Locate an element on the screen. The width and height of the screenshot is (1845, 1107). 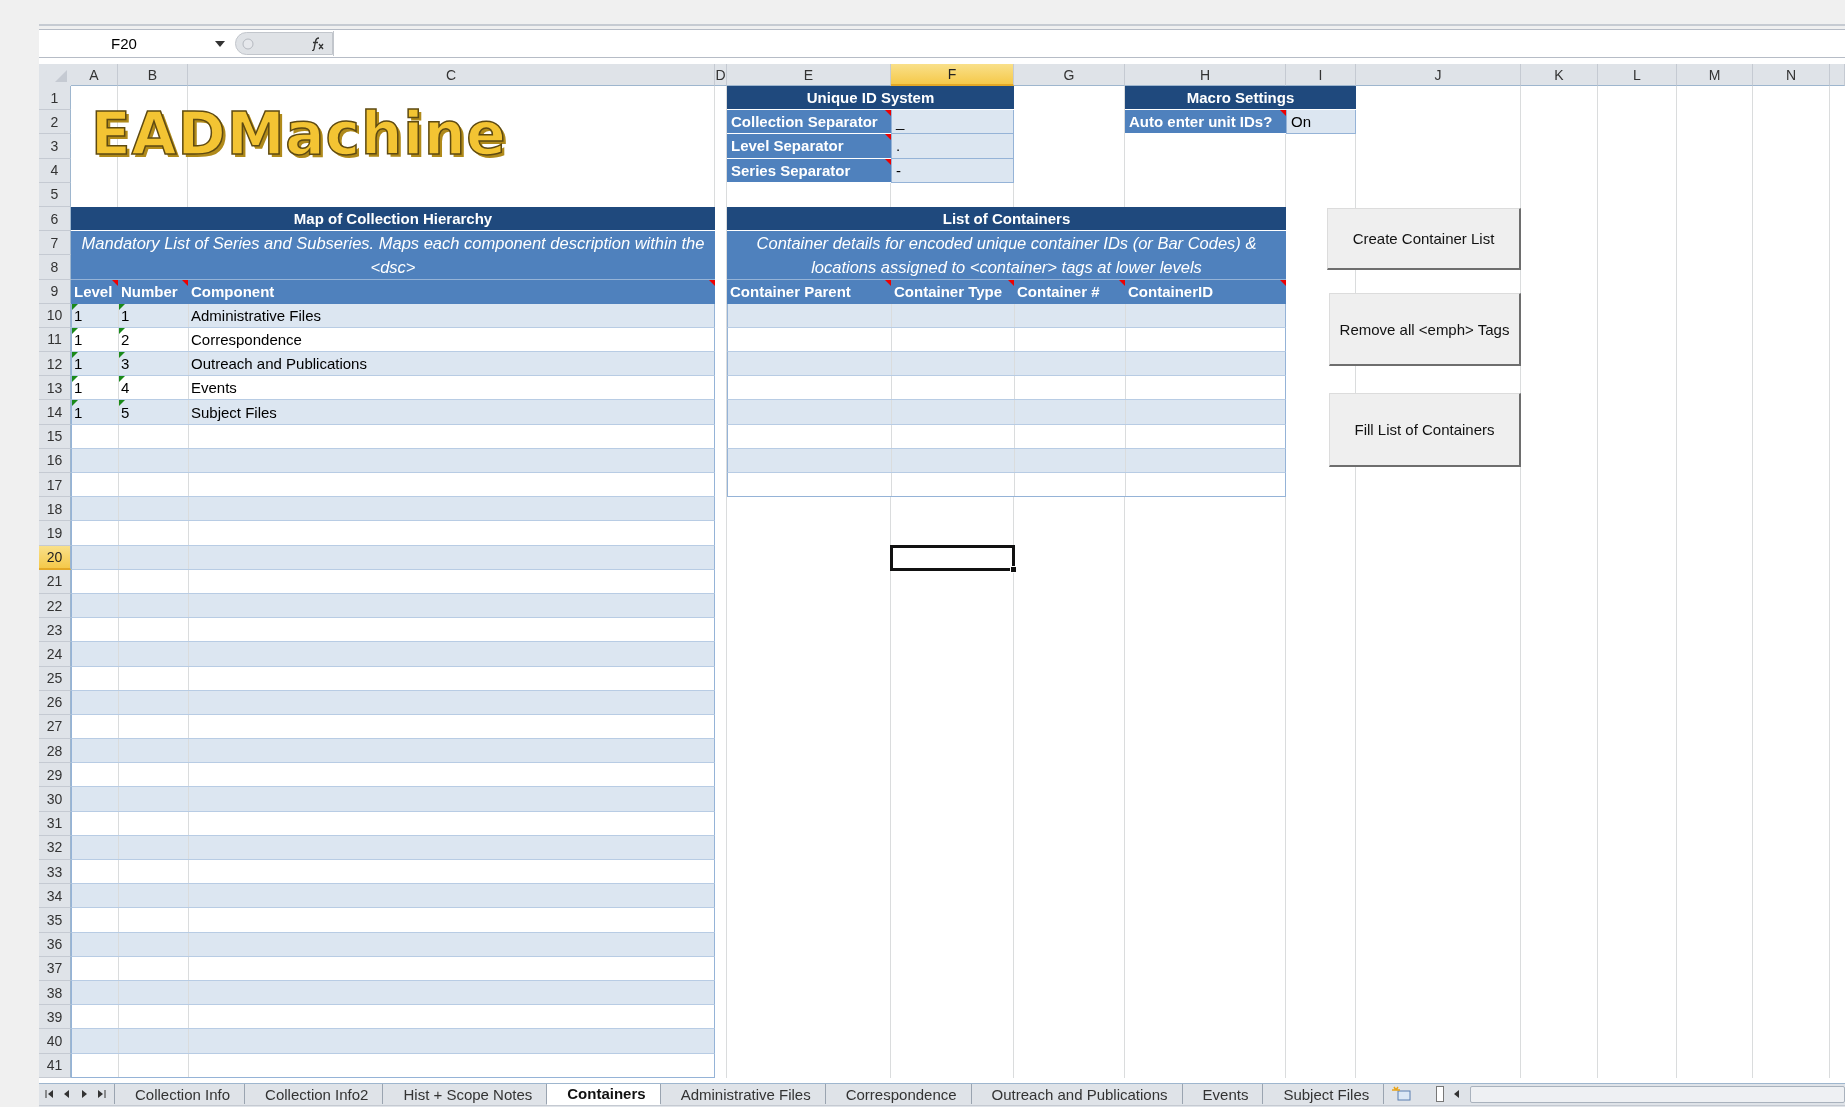
row-header: 5 is located at coordinates (55, 194).